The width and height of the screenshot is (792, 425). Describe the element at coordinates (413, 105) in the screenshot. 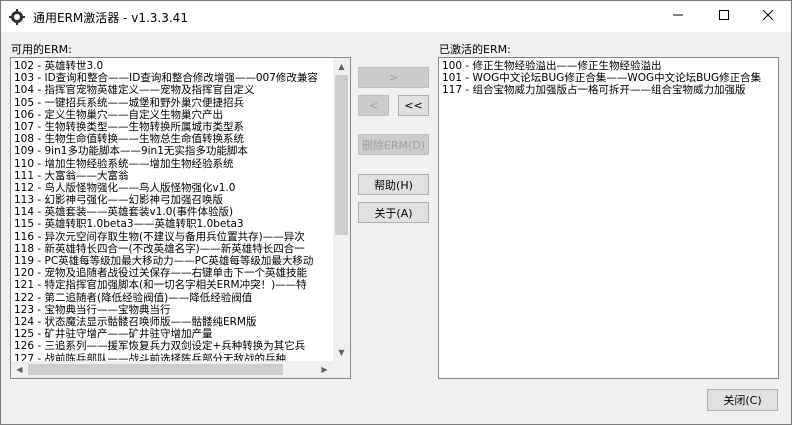

I see `remove-all-button: <<` at that location.